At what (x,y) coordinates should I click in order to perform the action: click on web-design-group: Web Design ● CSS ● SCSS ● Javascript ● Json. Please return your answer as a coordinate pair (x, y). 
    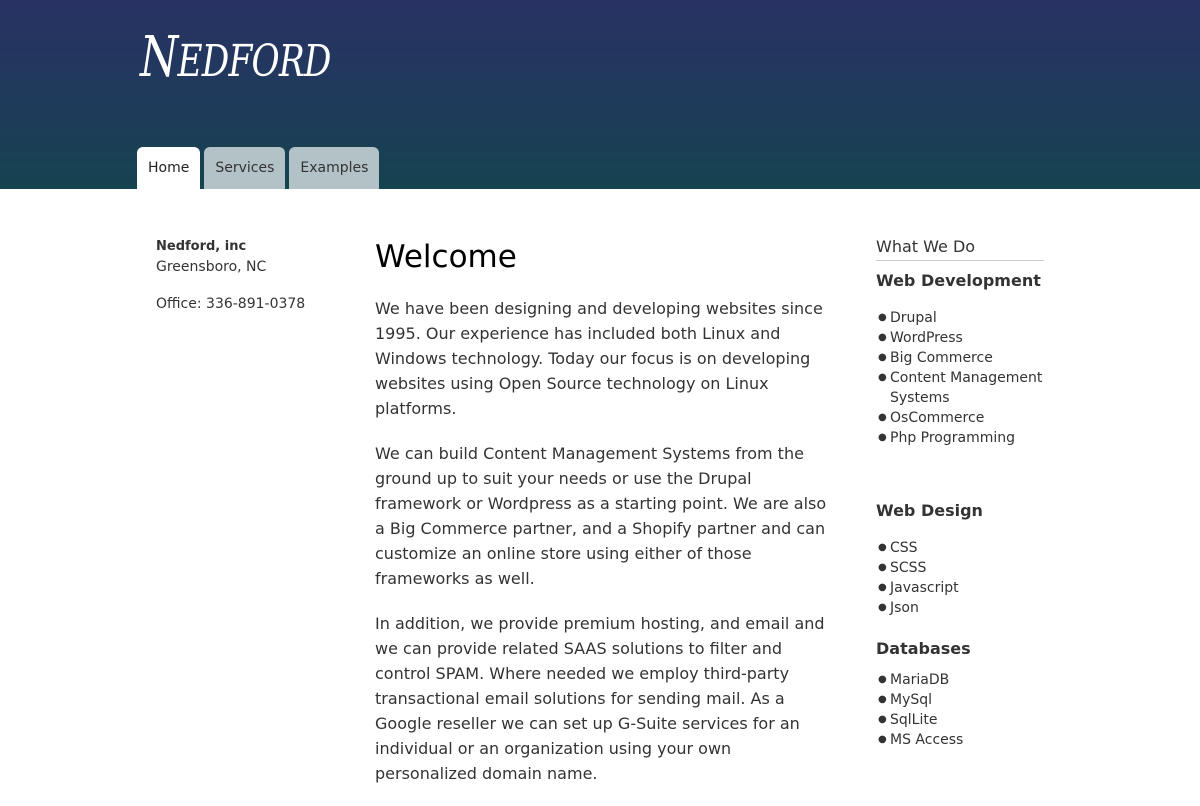
    Looking at the image, I should click on (960, 559).